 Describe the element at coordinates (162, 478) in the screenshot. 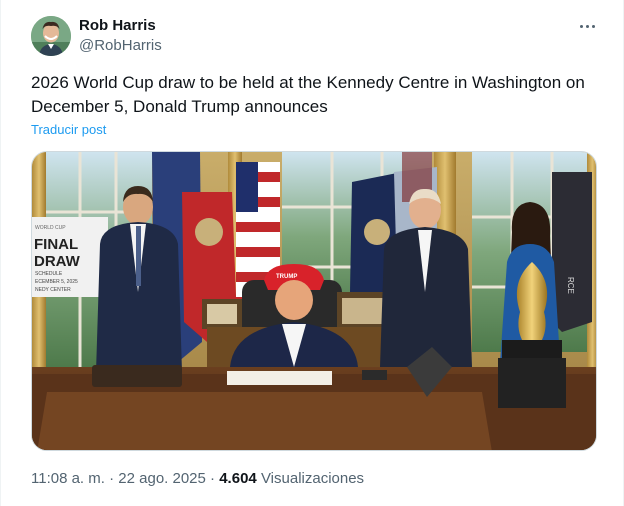

I see `tweet-date: 22 ago. 2025` at that location.